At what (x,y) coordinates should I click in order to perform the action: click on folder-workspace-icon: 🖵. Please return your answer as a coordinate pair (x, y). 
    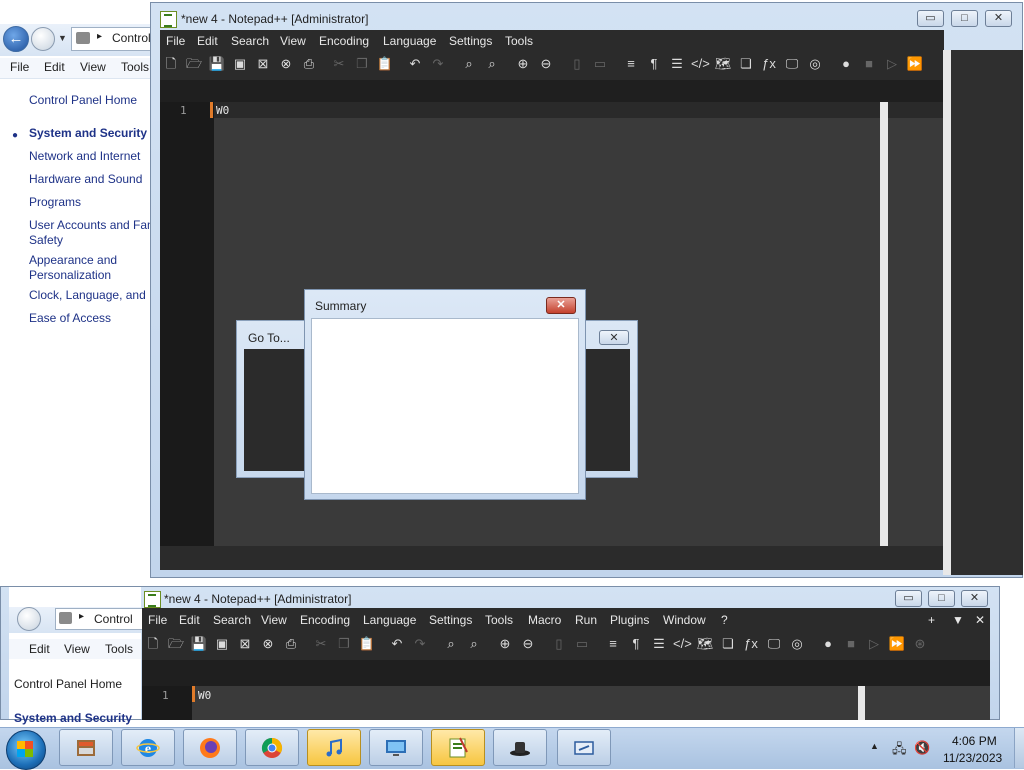
    Looking at the image, I should click on (792, 64).